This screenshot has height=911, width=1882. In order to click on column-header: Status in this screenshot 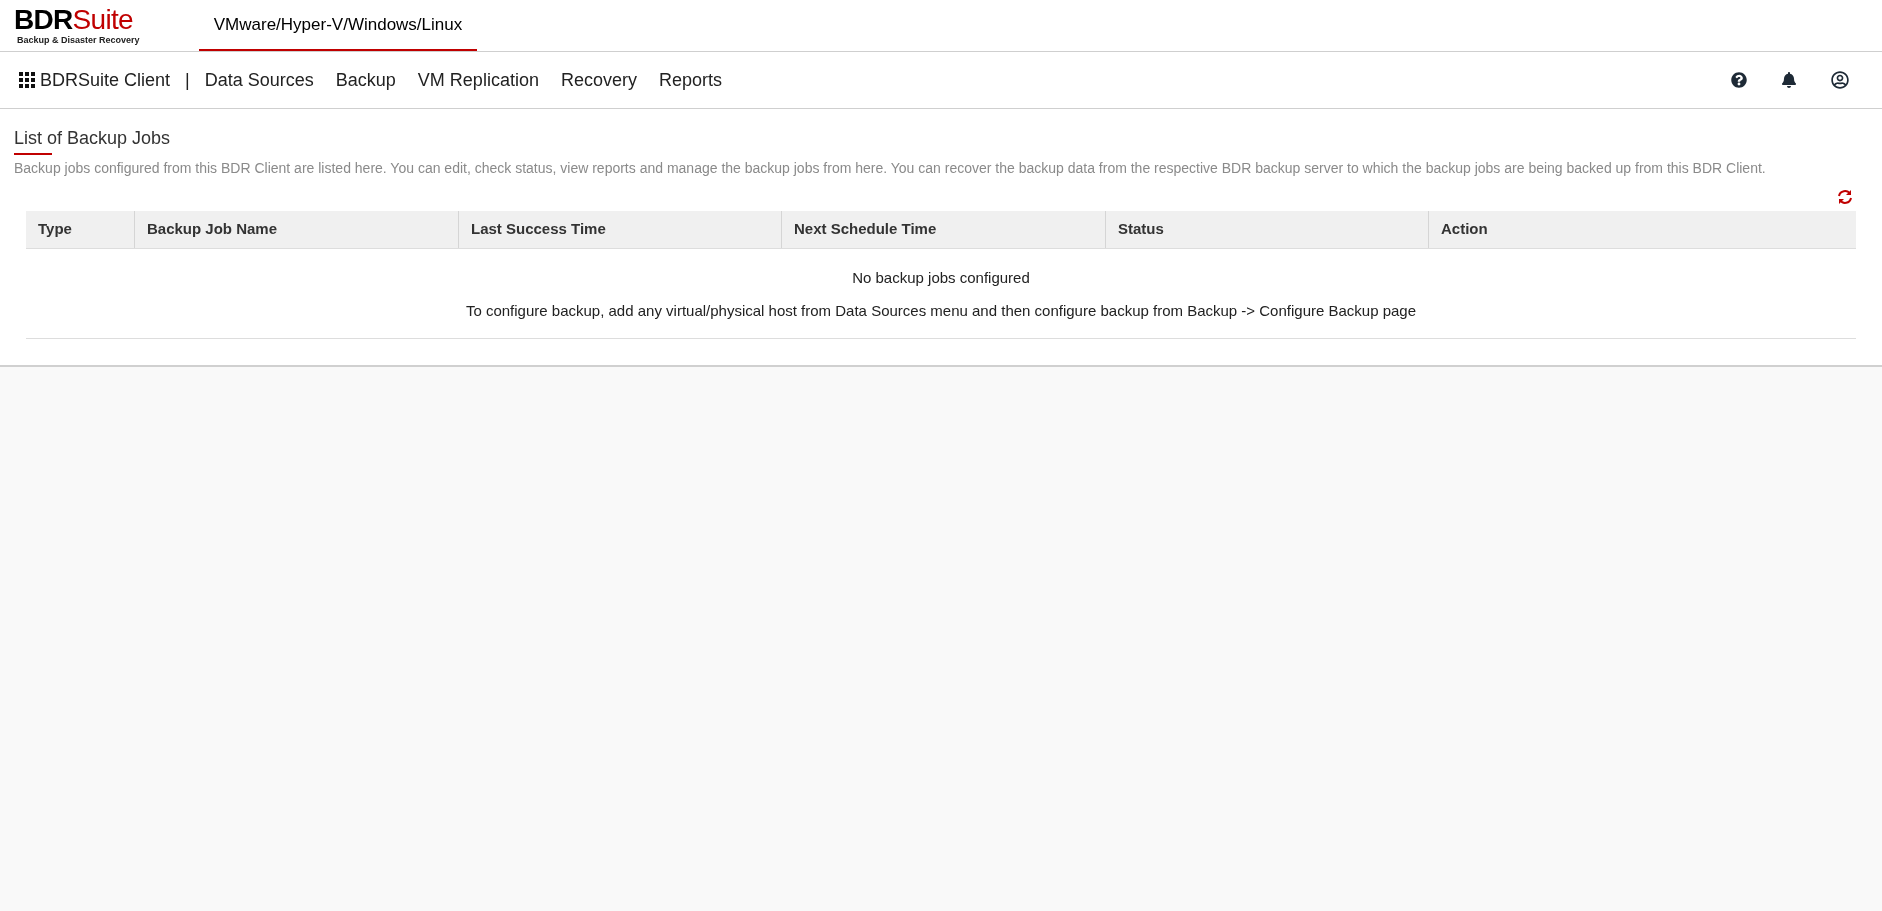, I will do `click(1266, 229)`.